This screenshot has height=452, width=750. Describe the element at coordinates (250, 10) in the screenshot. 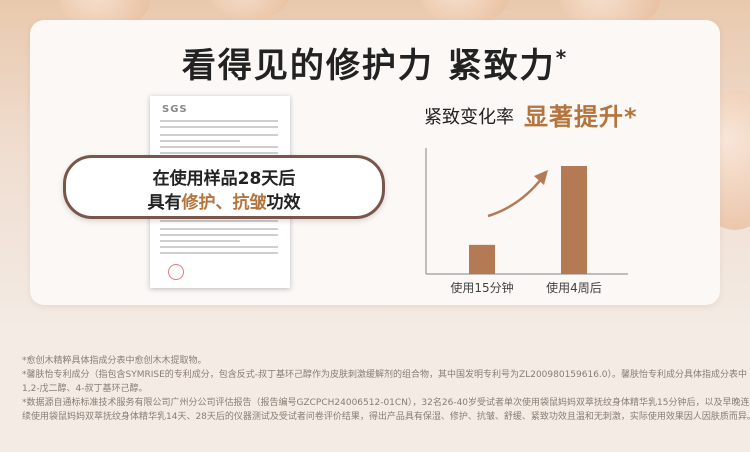

I see `decor-blob` at that location.